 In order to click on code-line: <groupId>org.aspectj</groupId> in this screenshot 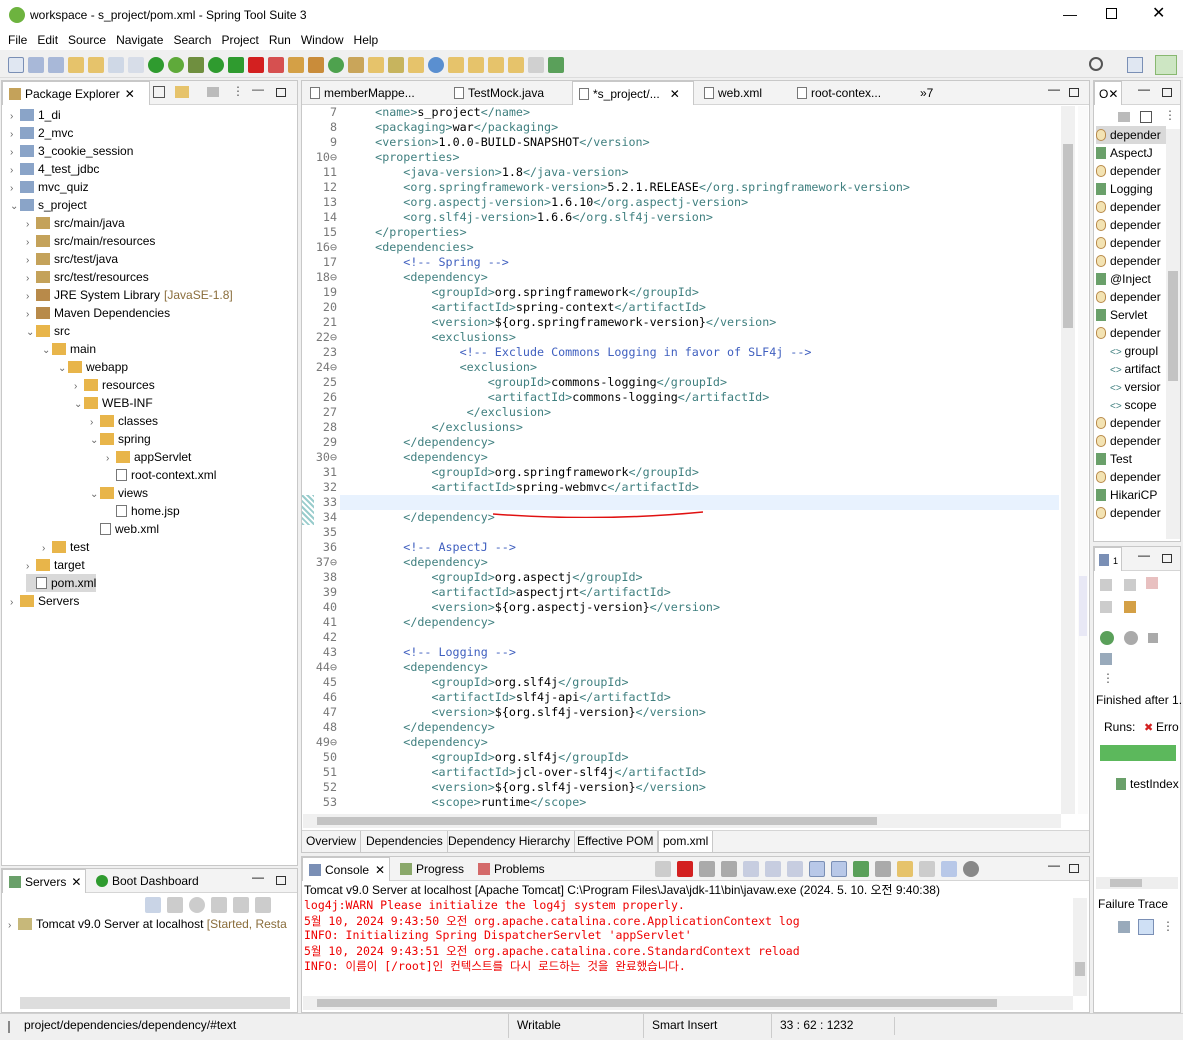, I will do `click(494, 577)`.